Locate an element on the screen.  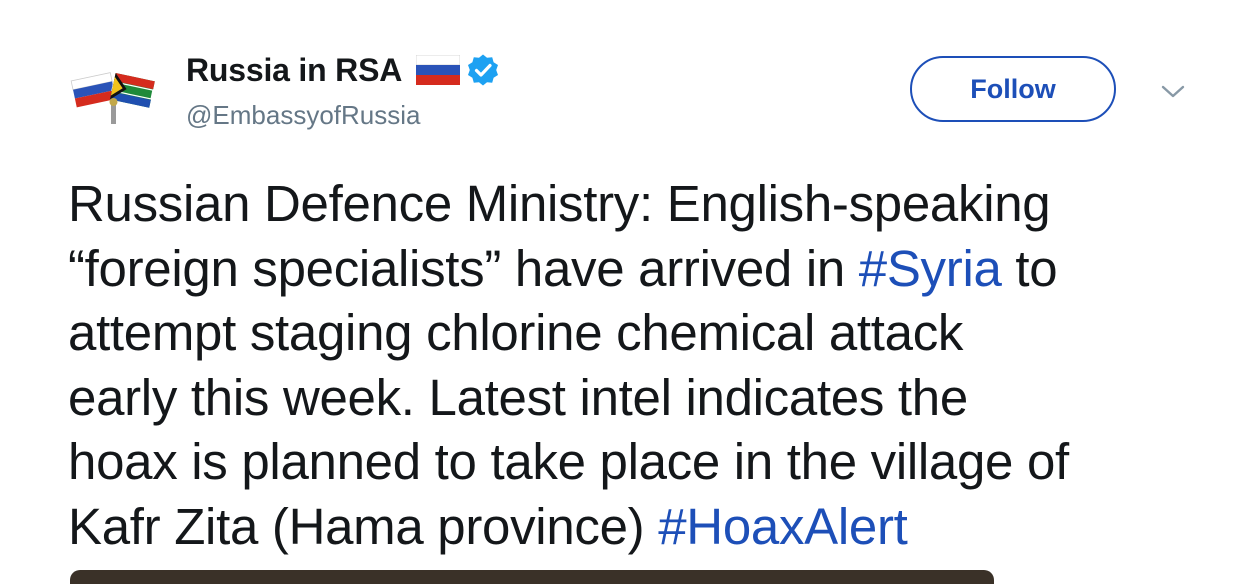
tweet-line: attempt staging chlorine chemical attack is located at coordinates (516, 332).